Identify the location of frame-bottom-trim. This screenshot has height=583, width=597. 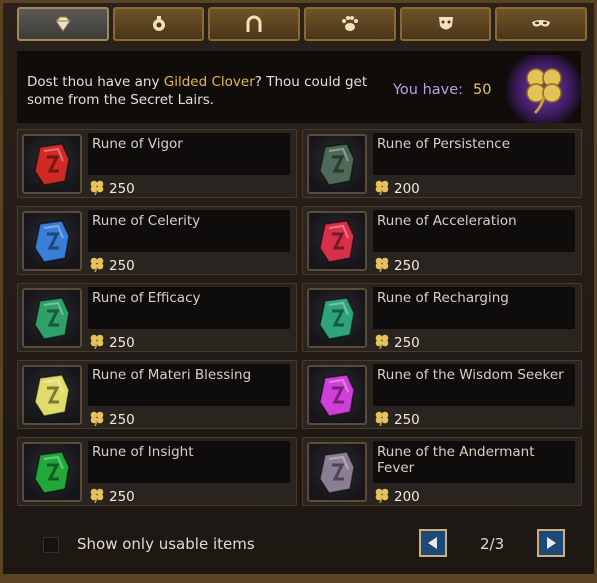
(300, 577).